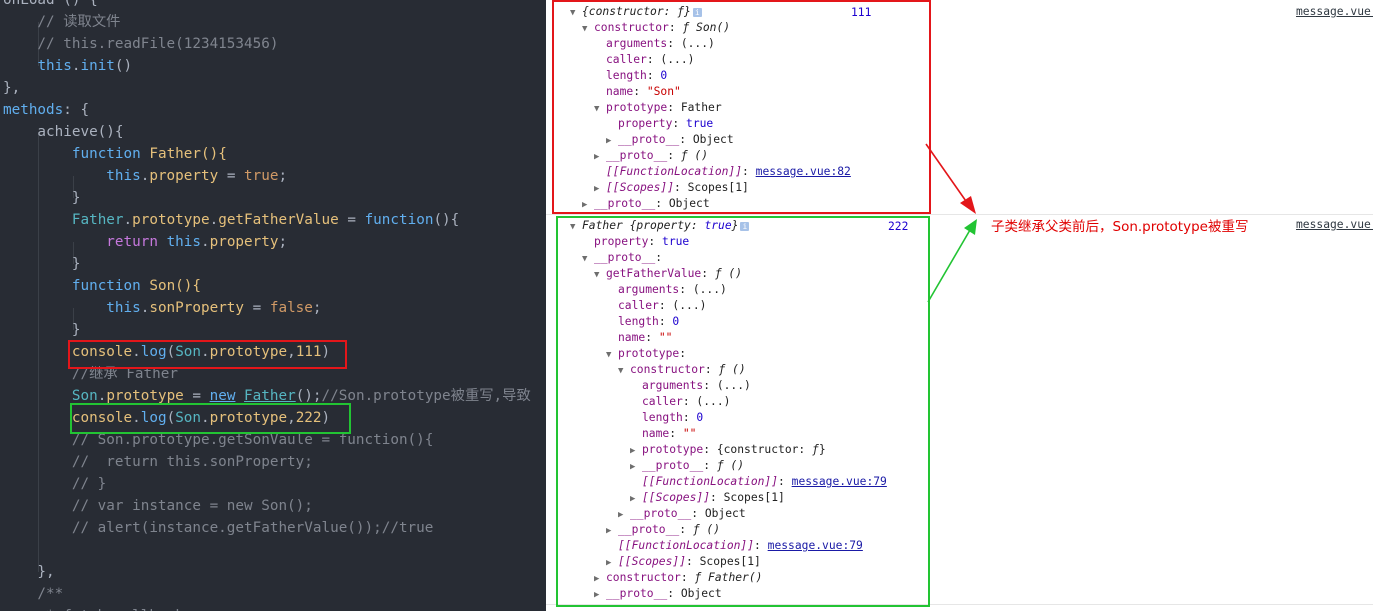 The width and height of the screenshot is (1373, 611). I want to click on code-token: // return this.sonProperty;, so click(158, 462).